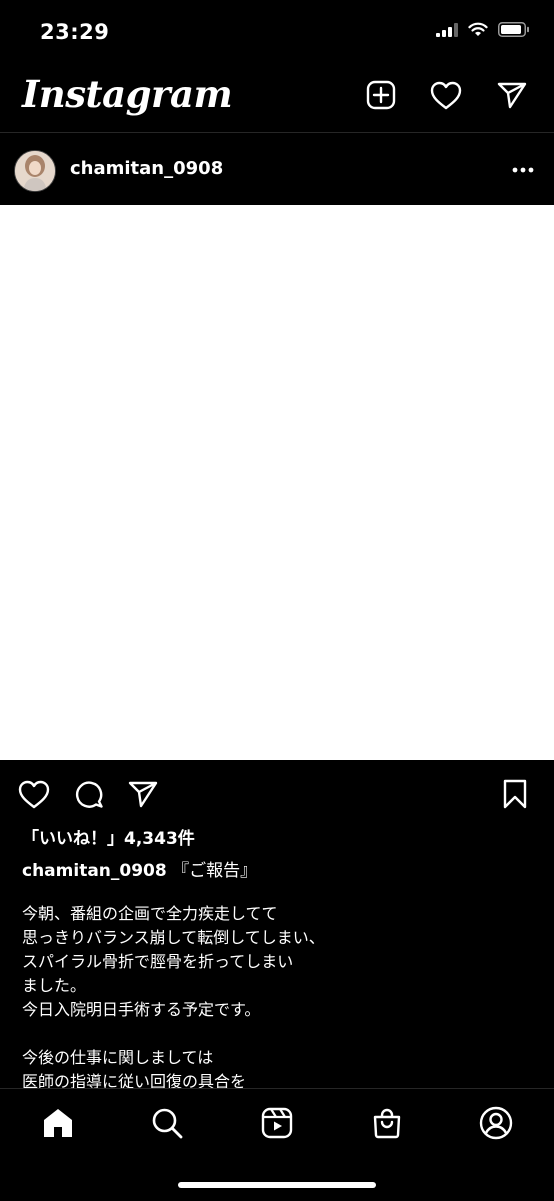 The height and width of the screenshot is (1201, 554). I want to click on save-button, so click(515, 794).